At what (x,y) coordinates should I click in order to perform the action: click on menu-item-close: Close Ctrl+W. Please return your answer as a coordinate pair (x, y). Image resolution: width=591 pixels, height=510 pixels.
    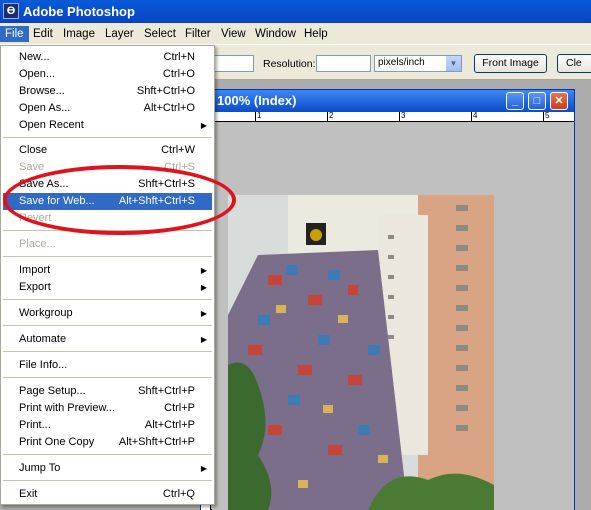
    Looking at the image, I should click on (107, 150).